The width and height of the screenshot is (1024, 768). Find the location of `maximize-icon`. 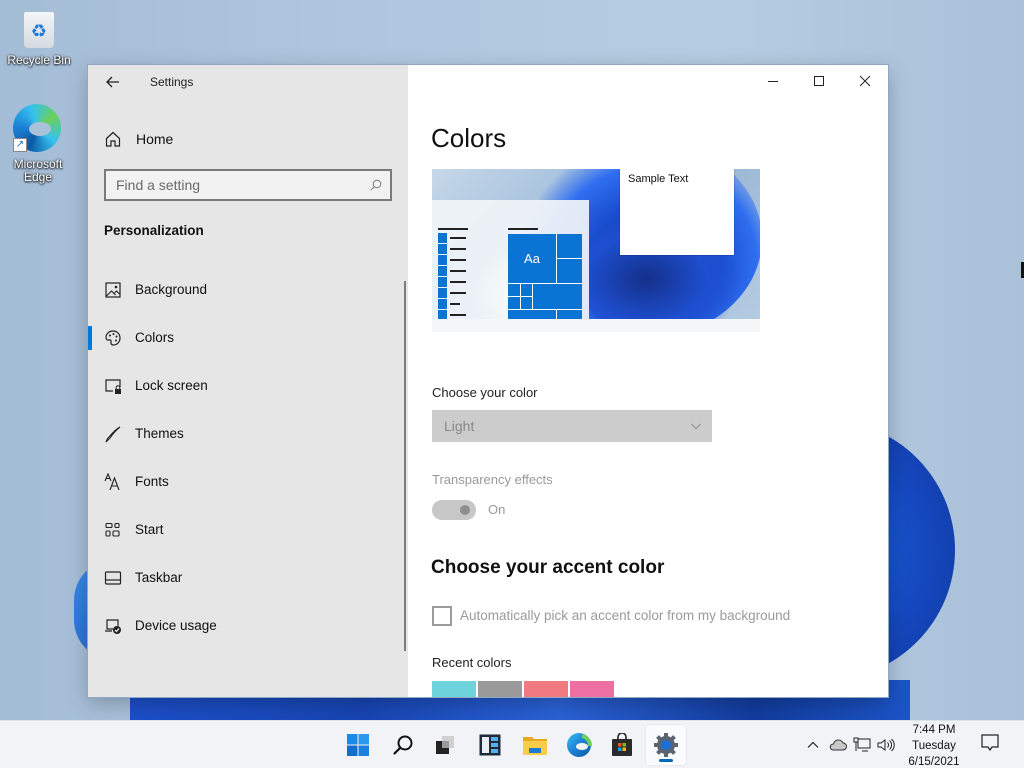

maximize-icon is located at coordinates (819, 81).